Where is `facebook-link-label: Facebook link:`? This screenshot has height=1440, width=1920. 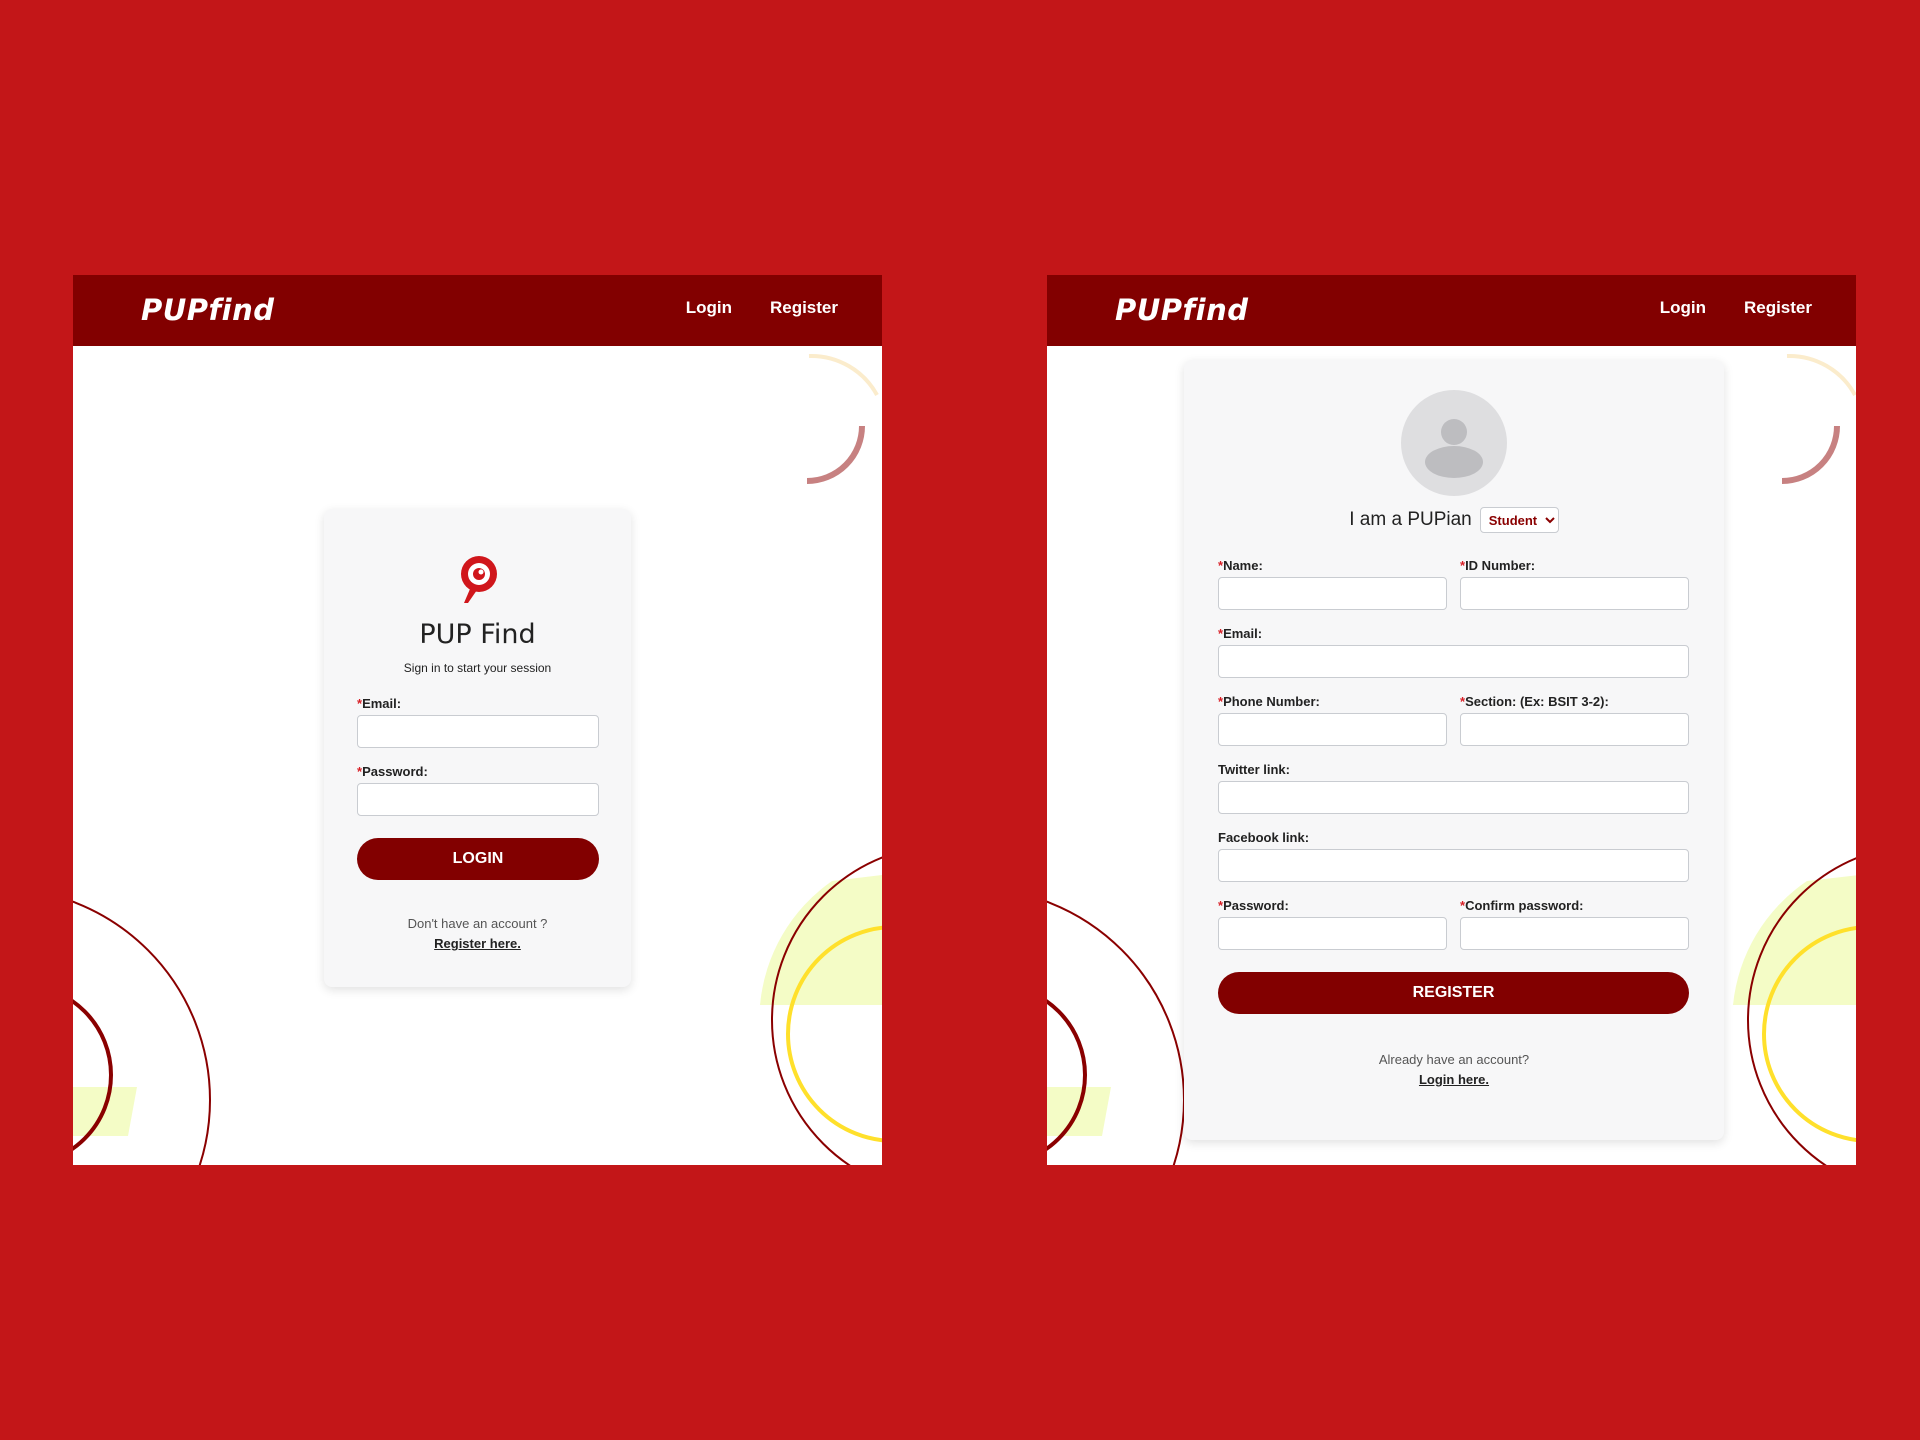
facebook-link-label: Facebook link: is located at coordinates (1264, 837).